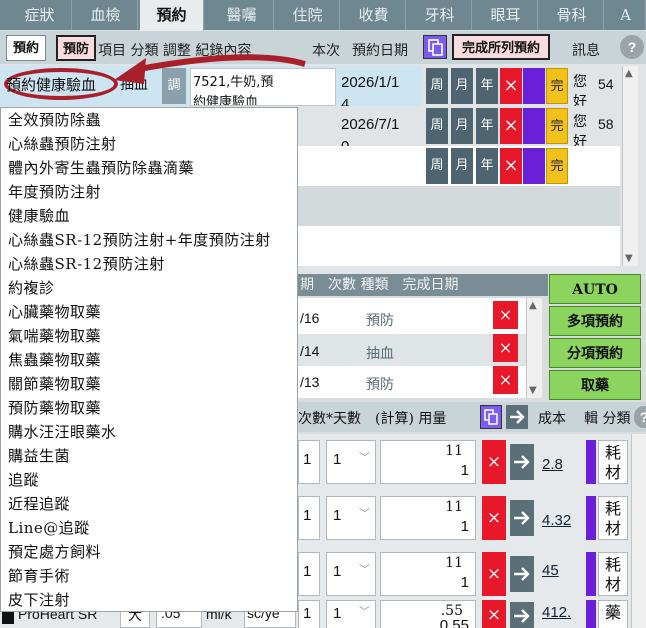 This screenshot has height=628, width=646. I want to click on tab-4: 住院, so click(308, 15).